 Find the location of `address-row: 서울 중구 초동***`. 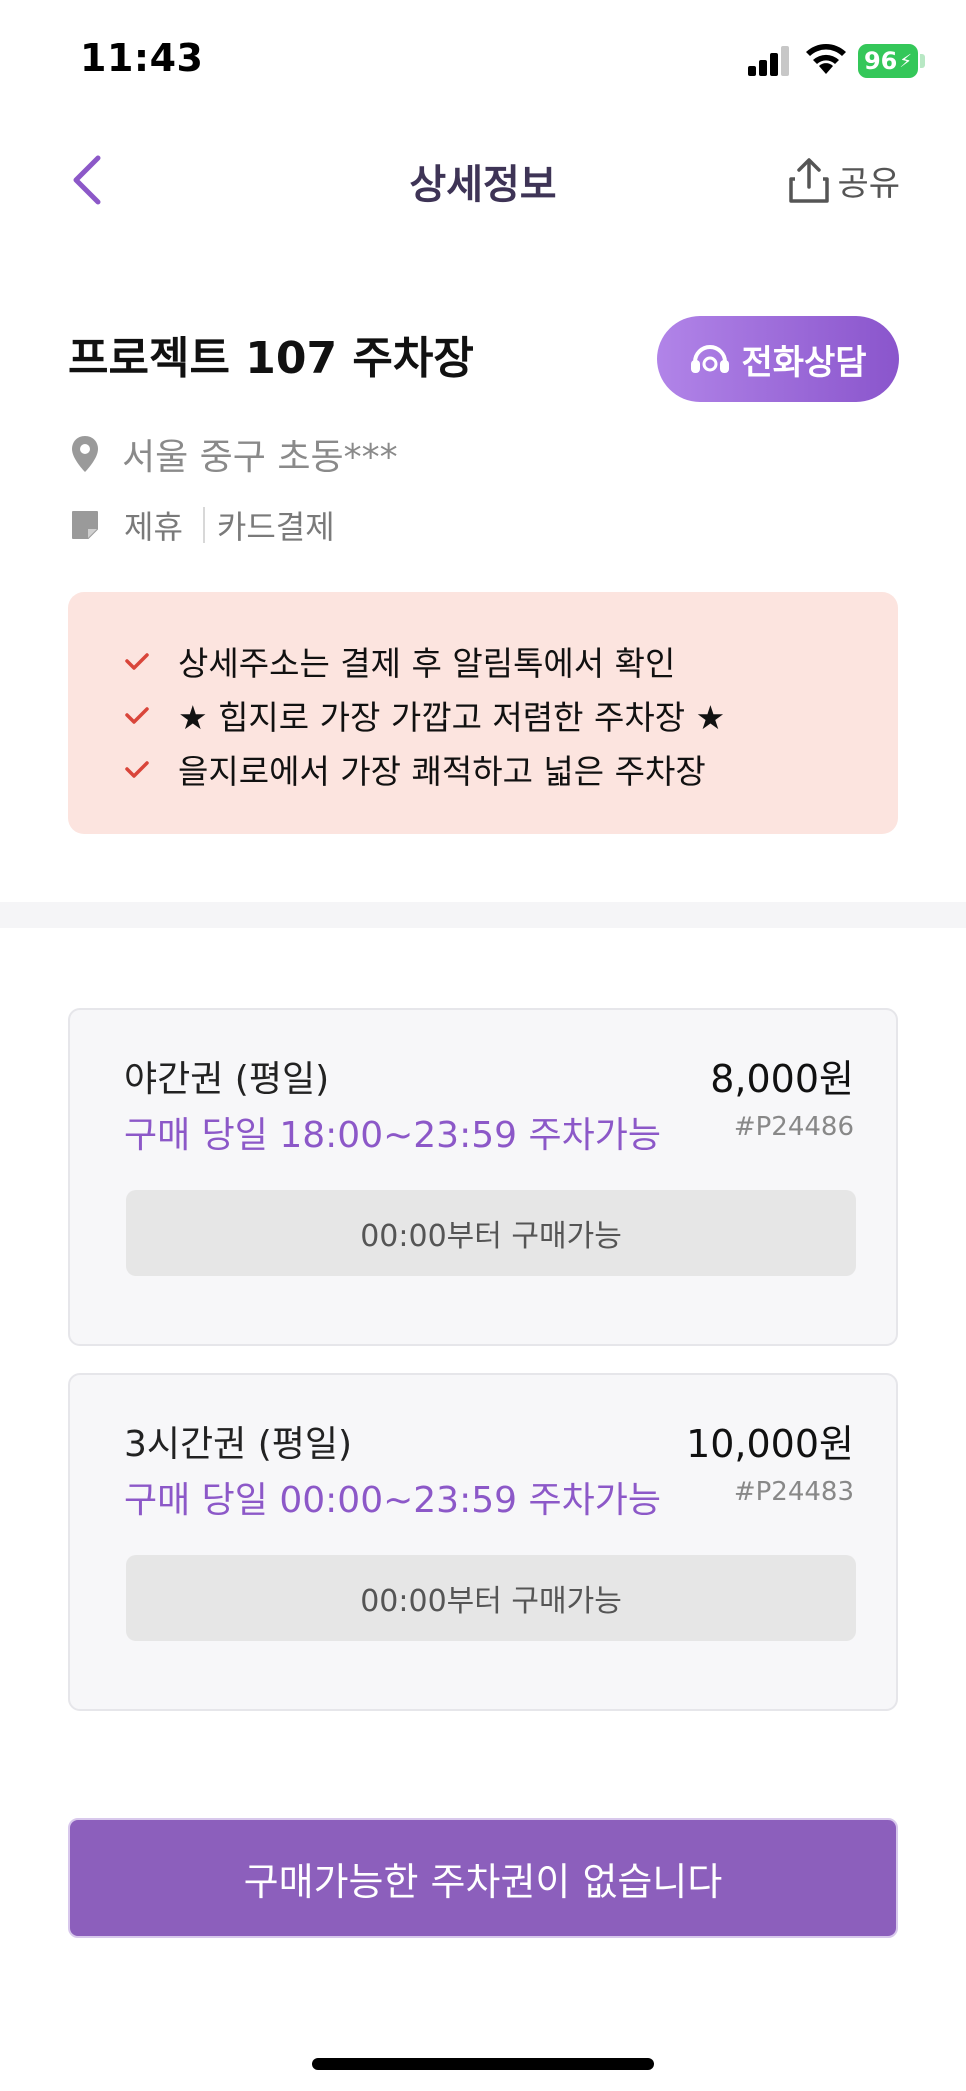

address-row: 서울 중구 초동*** is located at coordinates (234, 454).